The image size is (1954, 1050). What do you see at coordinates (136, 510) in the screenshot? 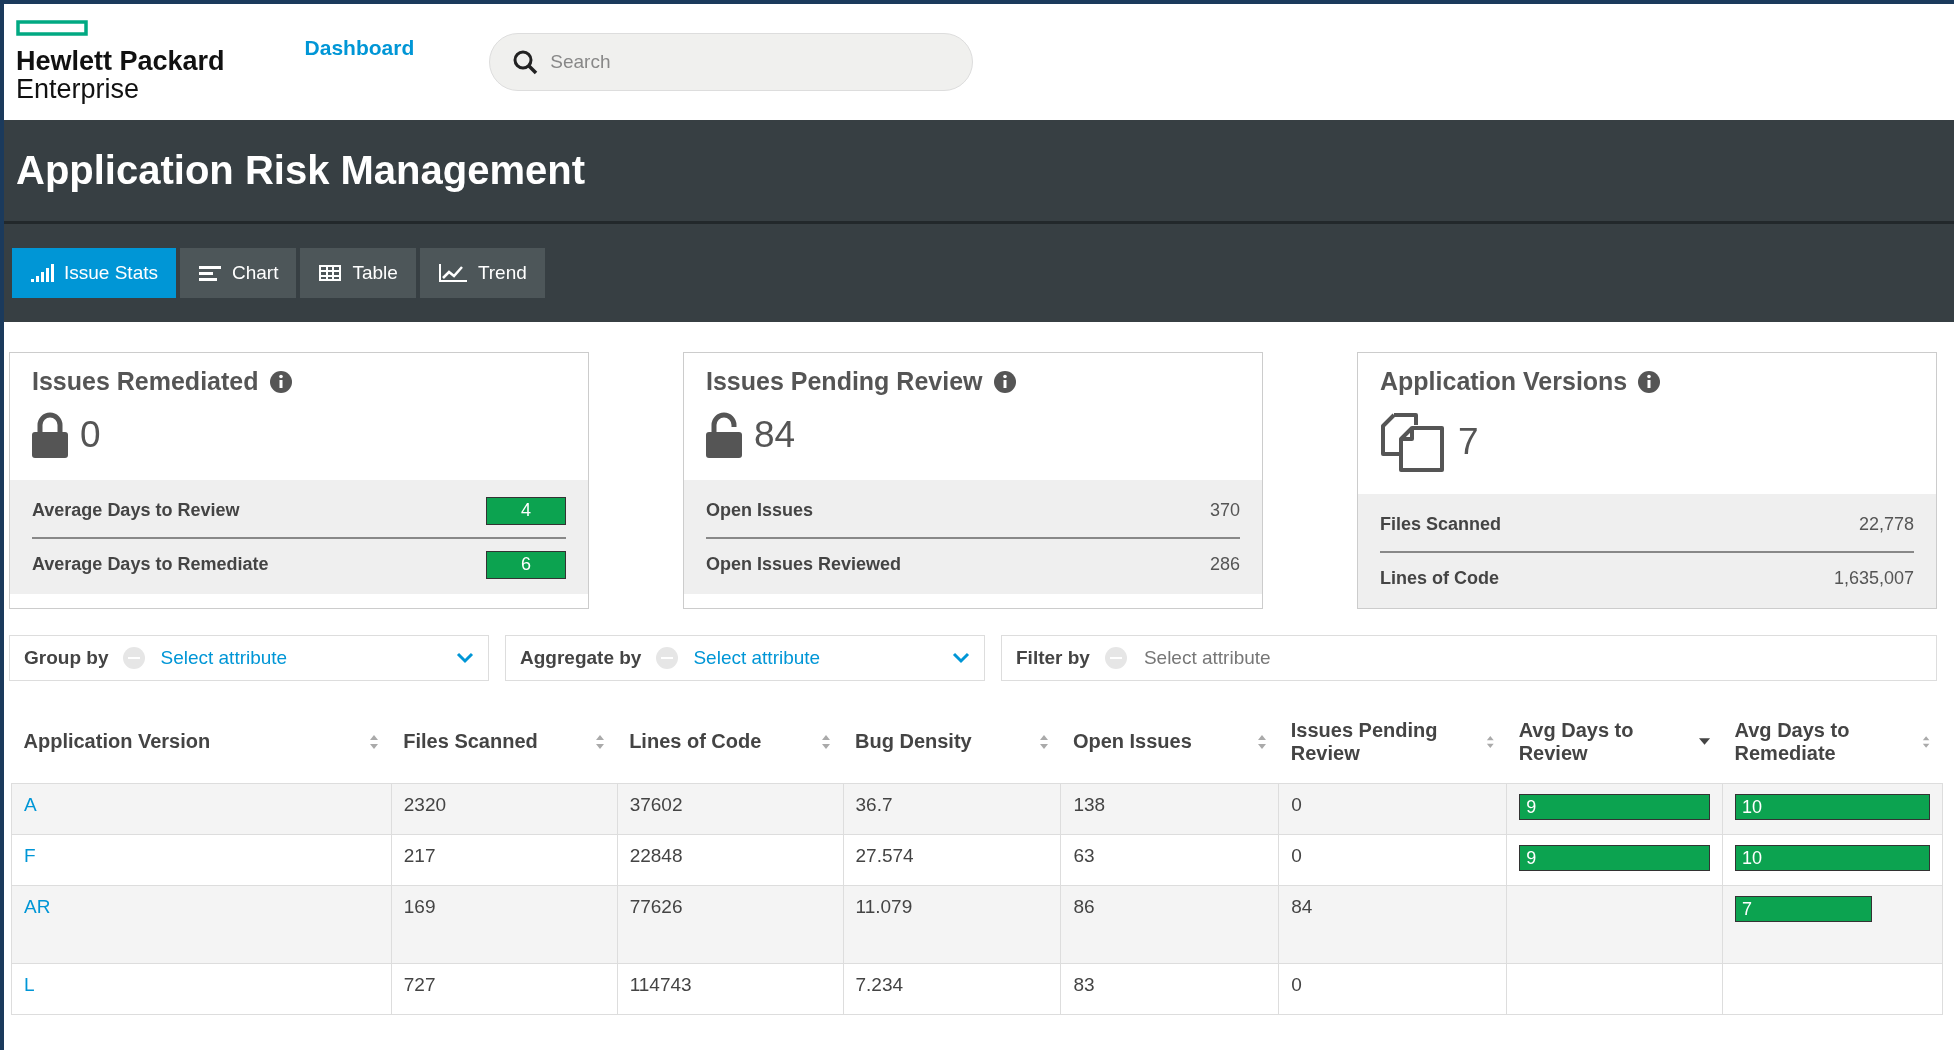
I see `stat-label: Average Days to Review` at bounding box center [136, 510].